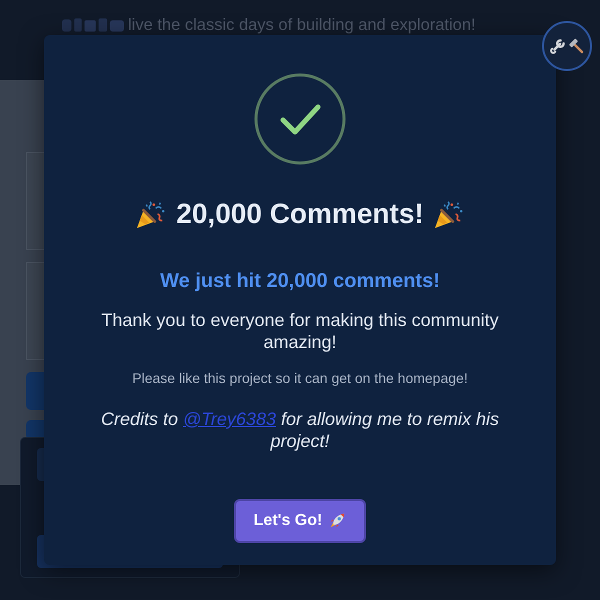 The height and width of the screenshot is (600, 600). What do you see at coordinates (300, 281) in the screenshot?
I see `headline-text: We just hit 20,000 comments!` at bounding box center [300, 281].